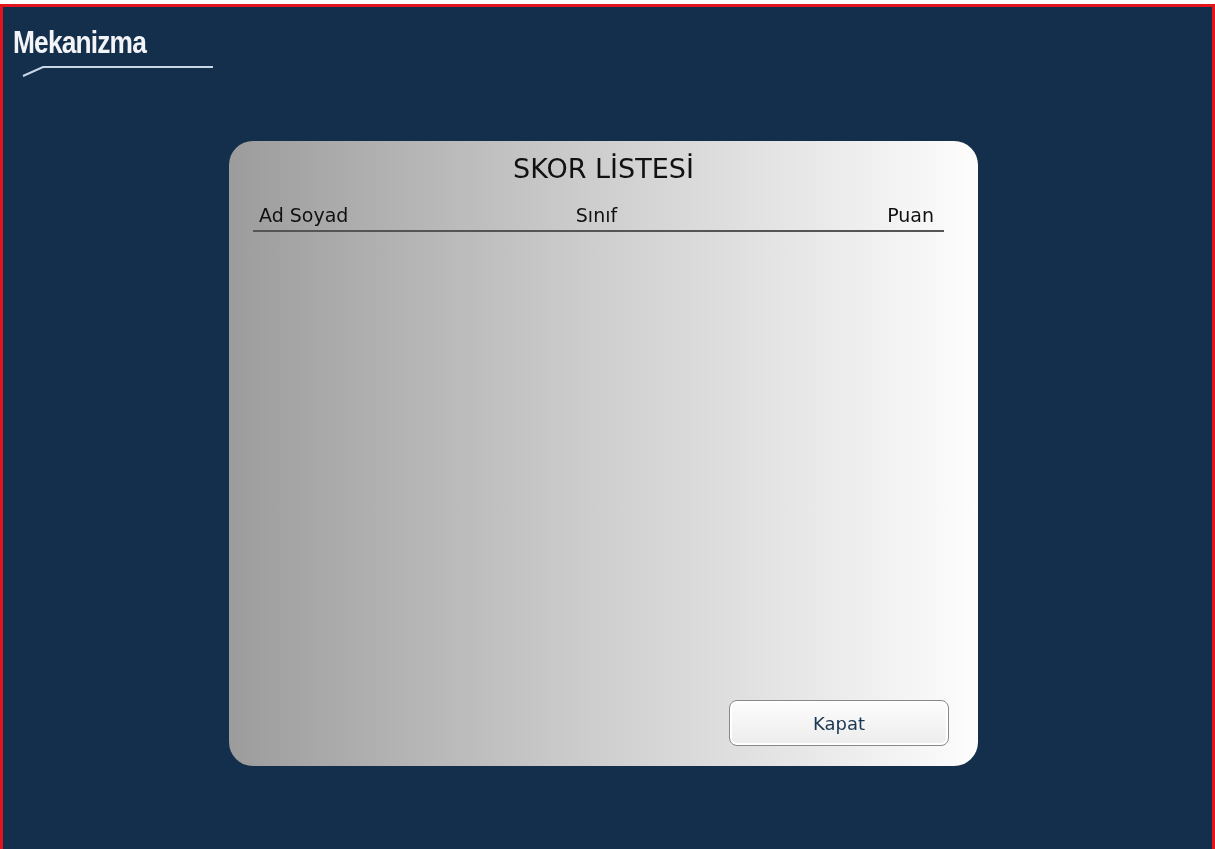 The image size is (1215, 849). I want to click on logo: Mekanizma, so click(118, 50).